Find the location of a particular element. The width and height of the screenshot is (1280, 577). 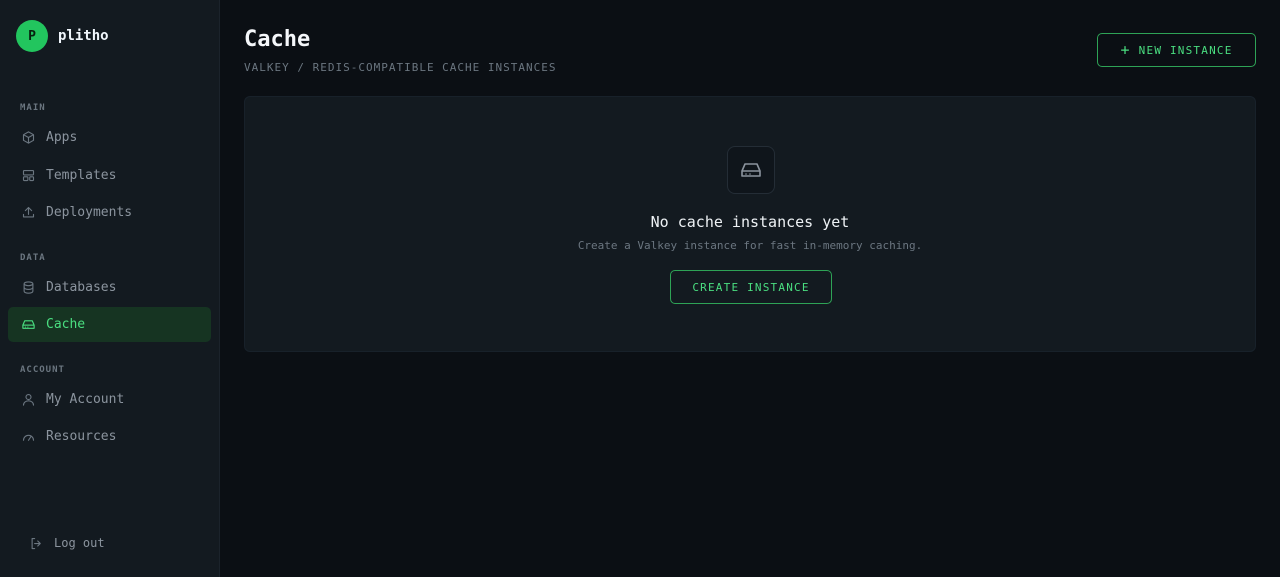

sidebar-item-resources: Resources is located at coordinates (109, 436).